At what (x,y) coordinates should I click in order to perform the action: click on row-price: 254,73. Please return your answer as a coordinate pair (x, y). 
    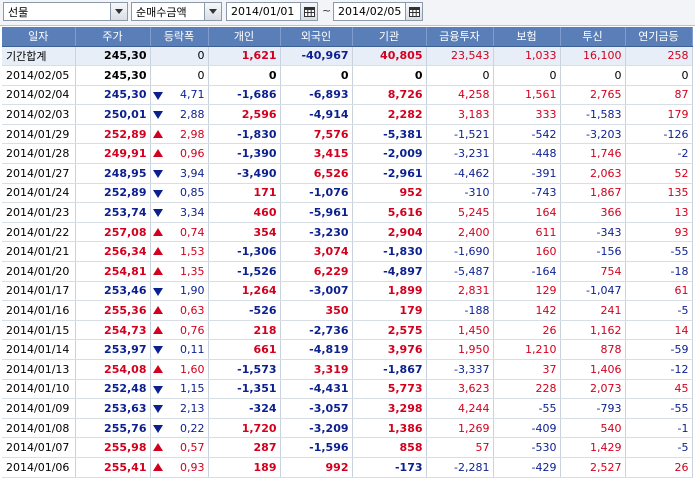
    Looking at the image, I should click on (113, 330).